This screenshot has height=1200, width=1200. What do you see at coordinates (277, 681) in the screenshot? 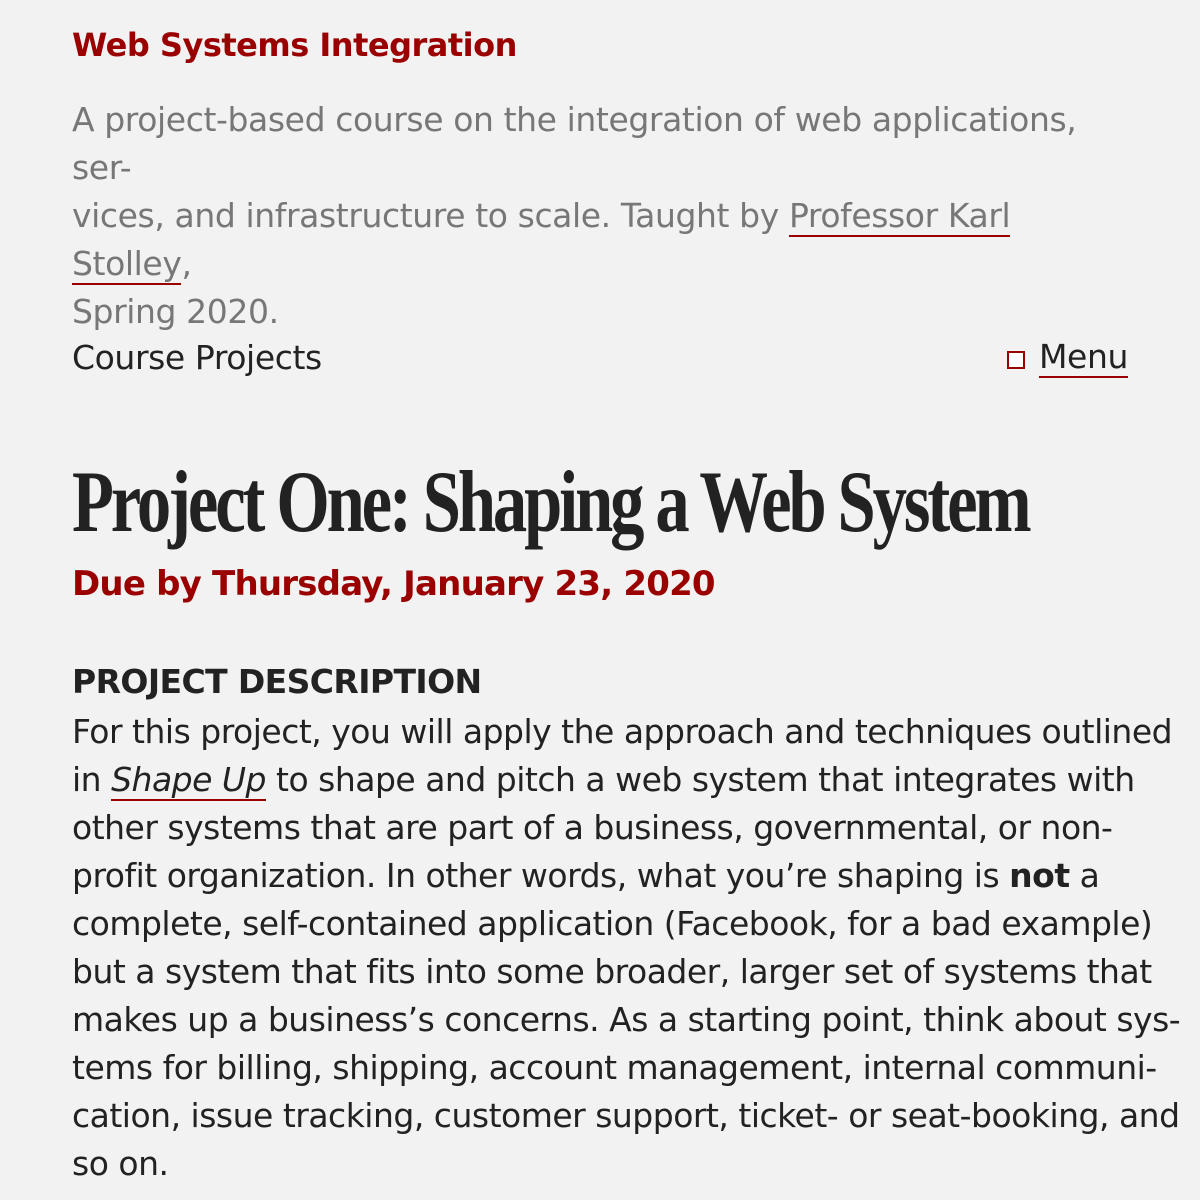
I see `section-heading: PROJECT DESCRIPTION` at bounding box center [277, 681].